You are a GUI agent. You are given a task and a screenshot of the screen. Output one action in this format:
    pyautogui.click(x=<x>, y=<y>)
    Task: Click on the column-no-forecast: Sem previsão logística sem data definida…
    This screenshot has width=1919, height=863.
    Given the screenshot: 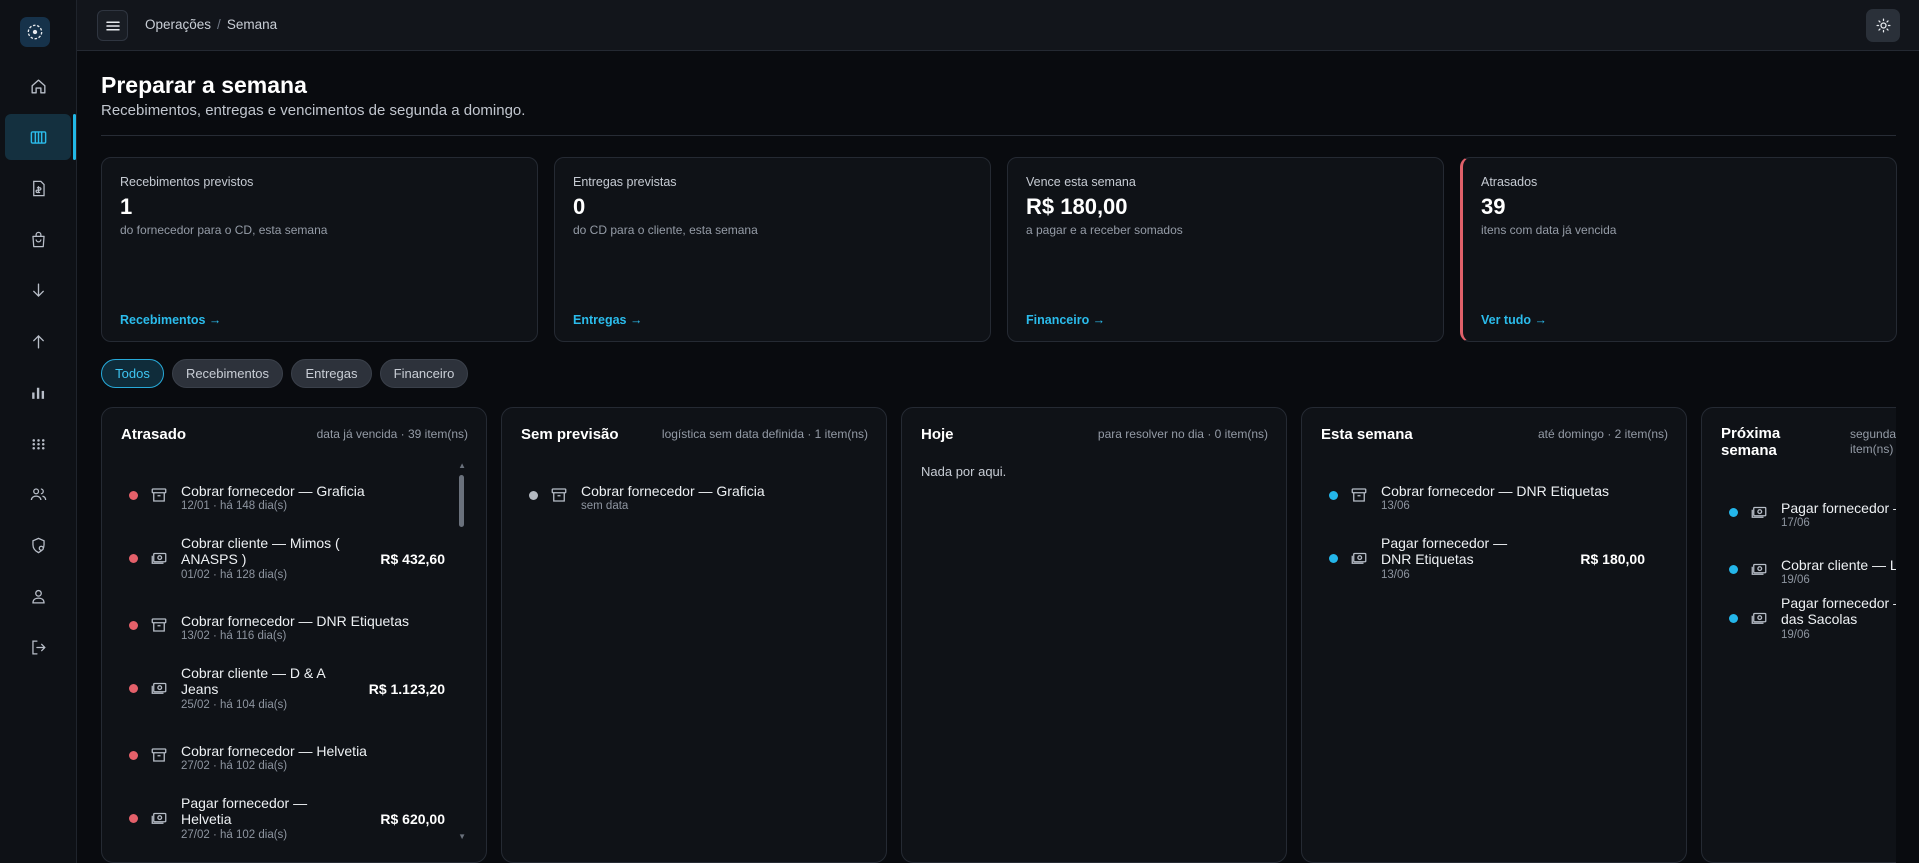 What is the action you would take?
    pyautogui.click(x=694, y=635)
    